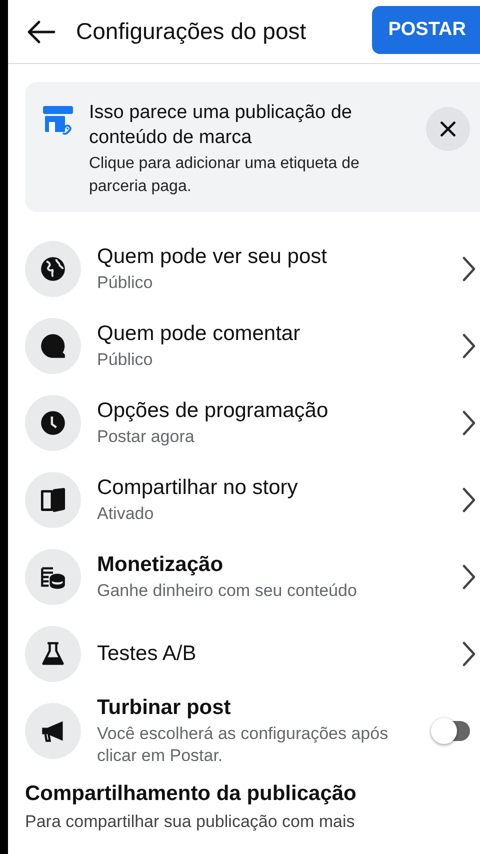 The height and width of the screenshot is (854, 480). Describe the element at coordinates (164, 708) in the screenshot. I see `setting-title: Turbinar post` at that location.